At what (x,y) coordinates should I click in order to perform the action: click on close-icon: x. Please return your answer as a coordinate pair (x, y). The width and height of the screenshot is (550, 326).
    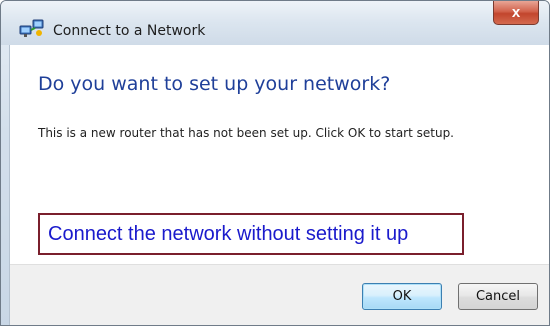
    Looking at the image, I should click on (516, 12).